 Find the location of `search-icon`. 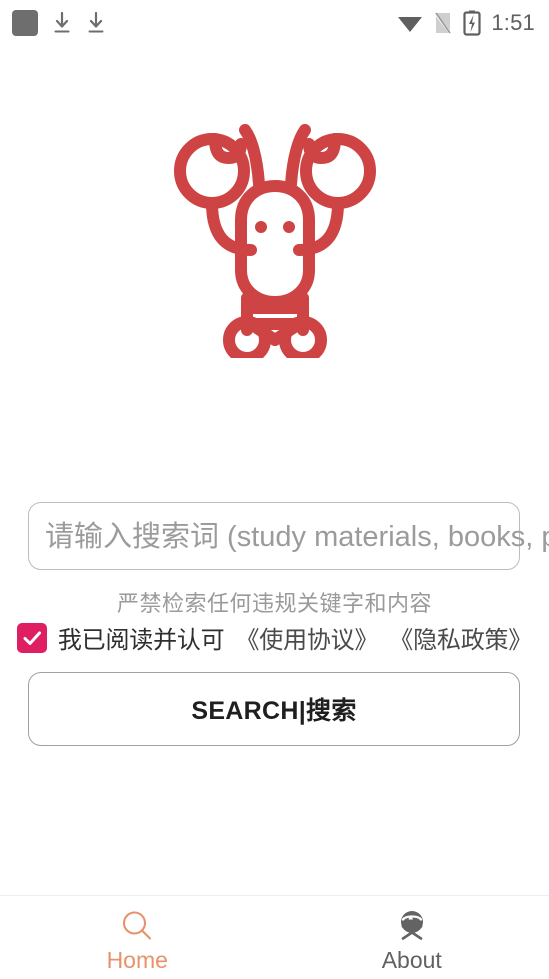

search-icon is located at coordinates (137, 926).